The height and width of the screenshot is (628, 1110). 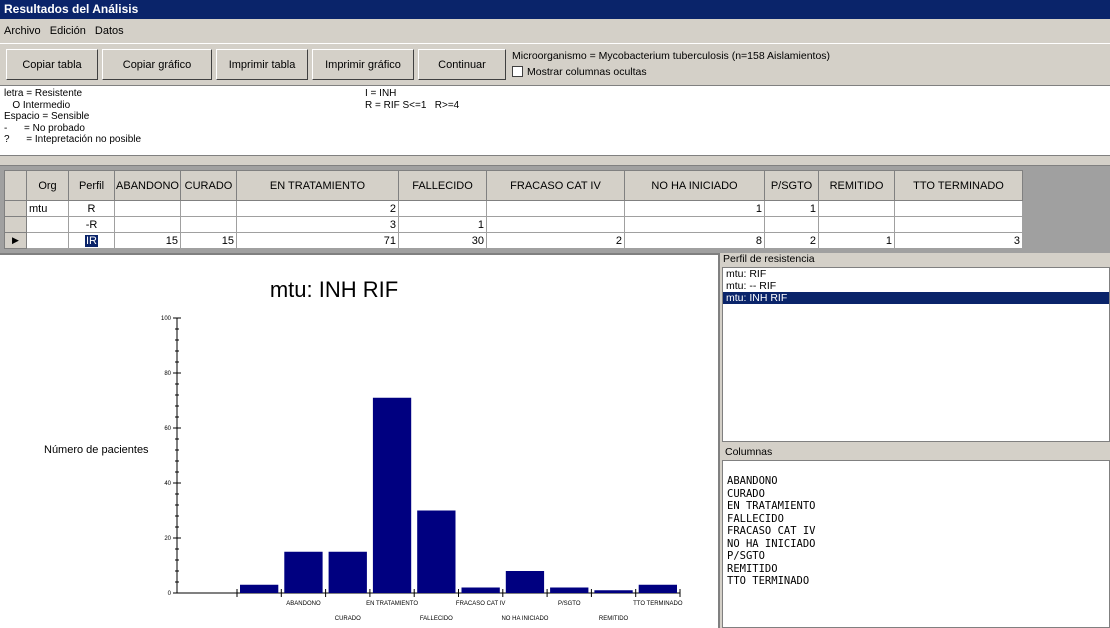 I want to click on grid-header: REMITIDO, so click(x=856, y=185).